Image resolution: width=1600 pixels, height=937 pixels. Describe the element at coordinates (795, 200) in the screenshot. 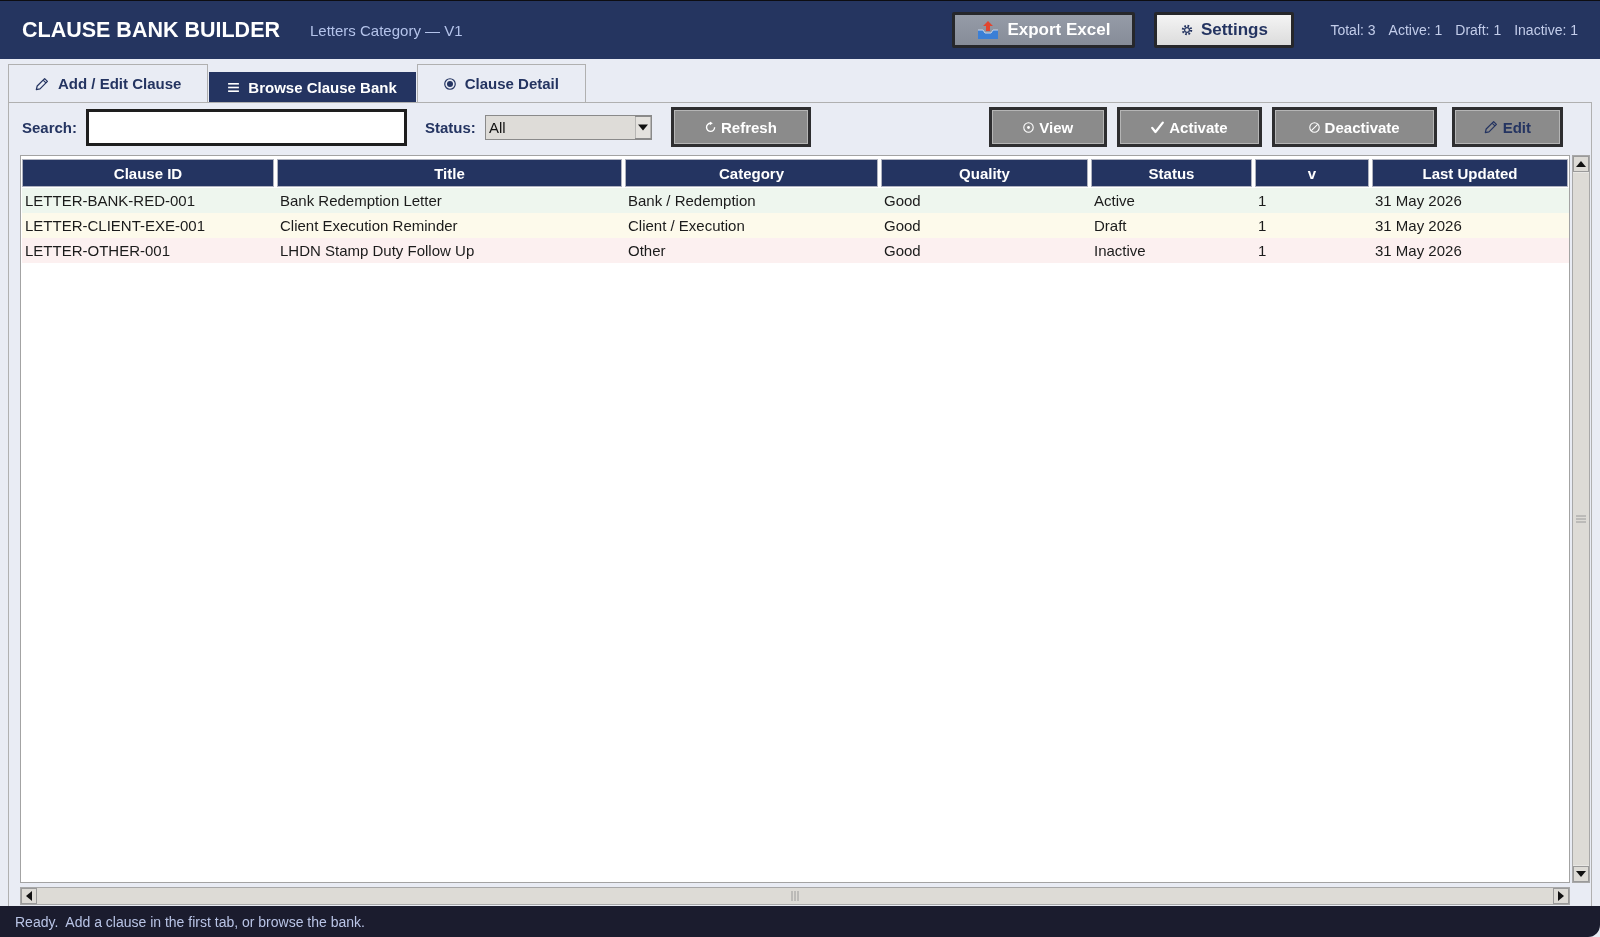

I see `table-row: LETTER-BANK-RED-001 Bank Redemption Letter Bank / Redemption Good Active 1 31 May 2026` at that location.